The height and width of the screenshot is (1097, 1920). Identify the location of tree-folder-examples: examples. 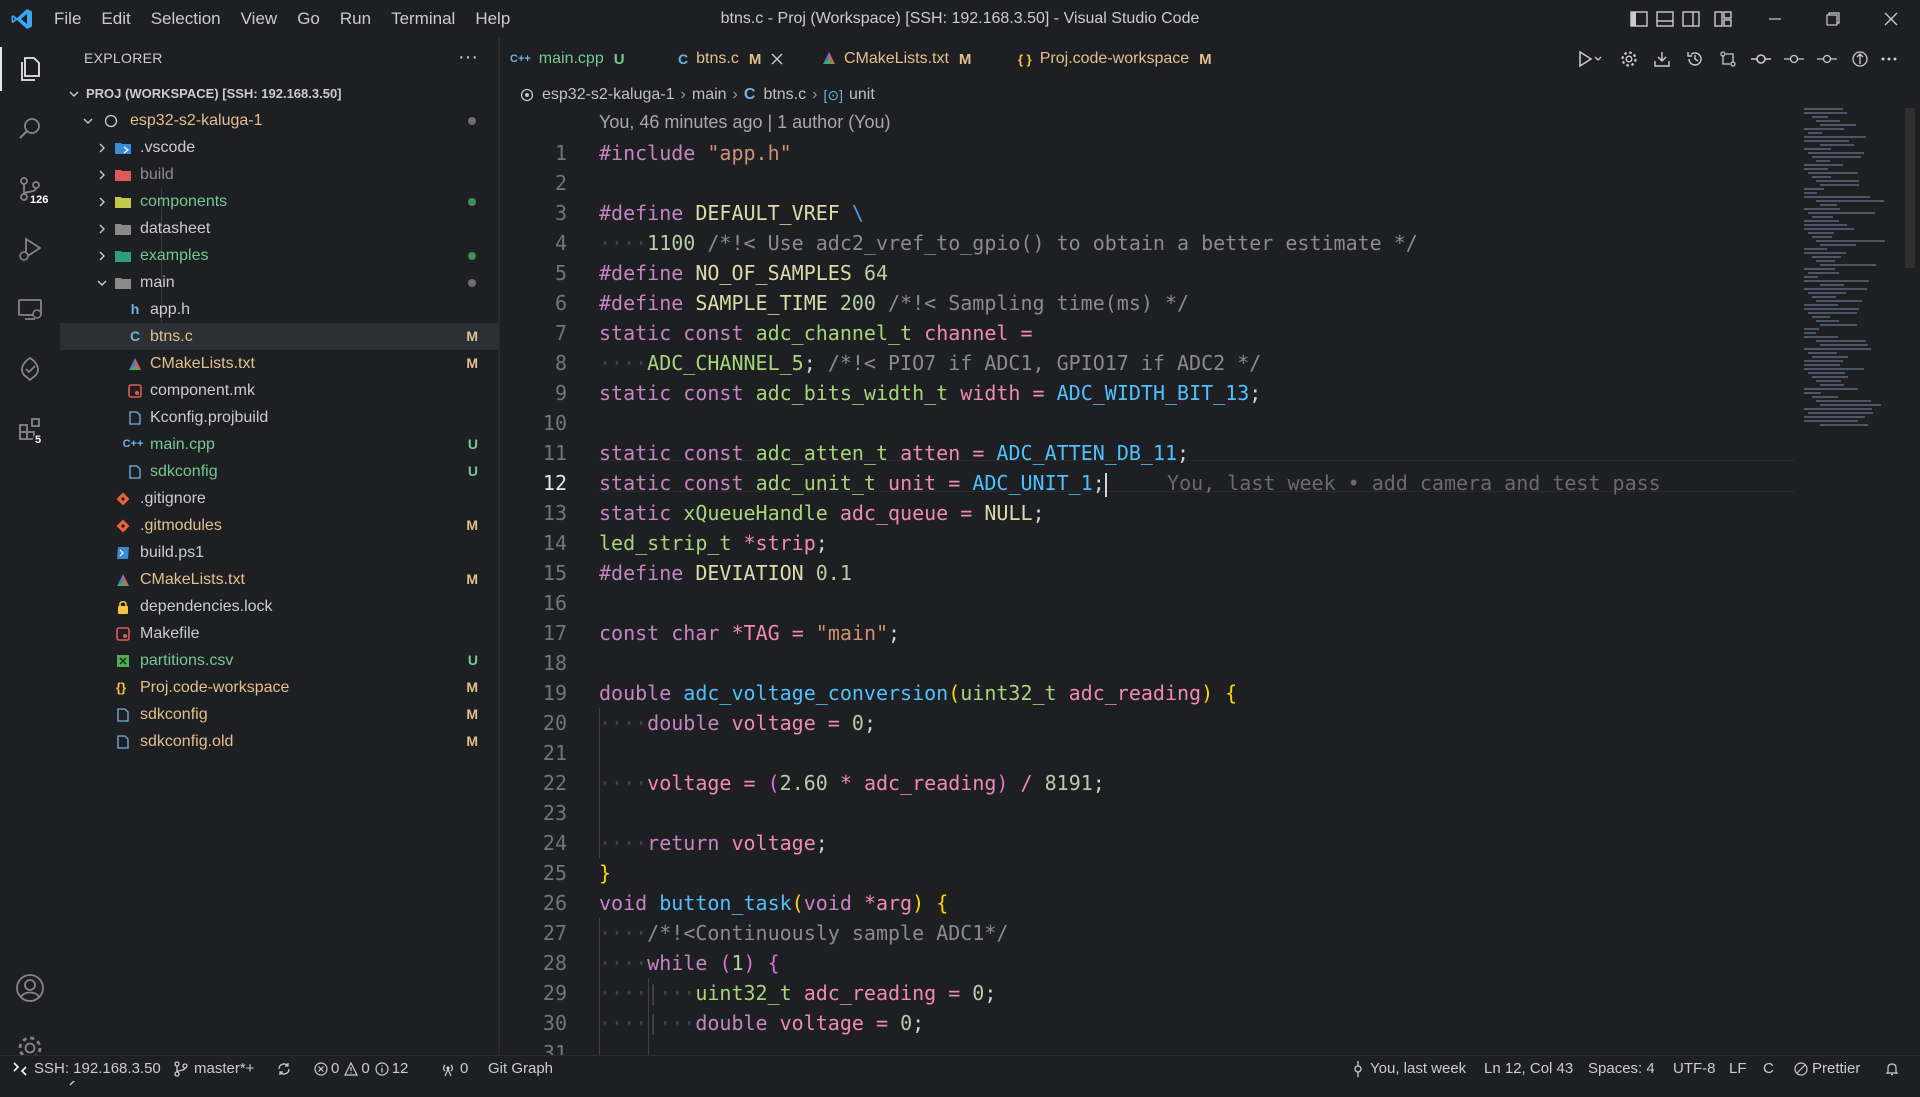
(279, 255).